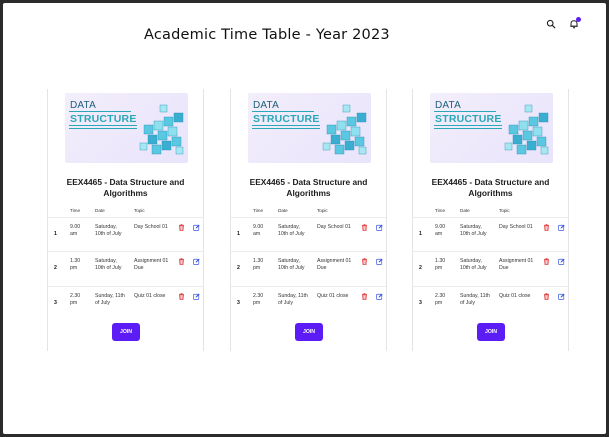 The width and height of the screenshot is (609, 437). Describe the element at coordinates (578, 19) in the screenshot. I see `notification-badge` at that location.